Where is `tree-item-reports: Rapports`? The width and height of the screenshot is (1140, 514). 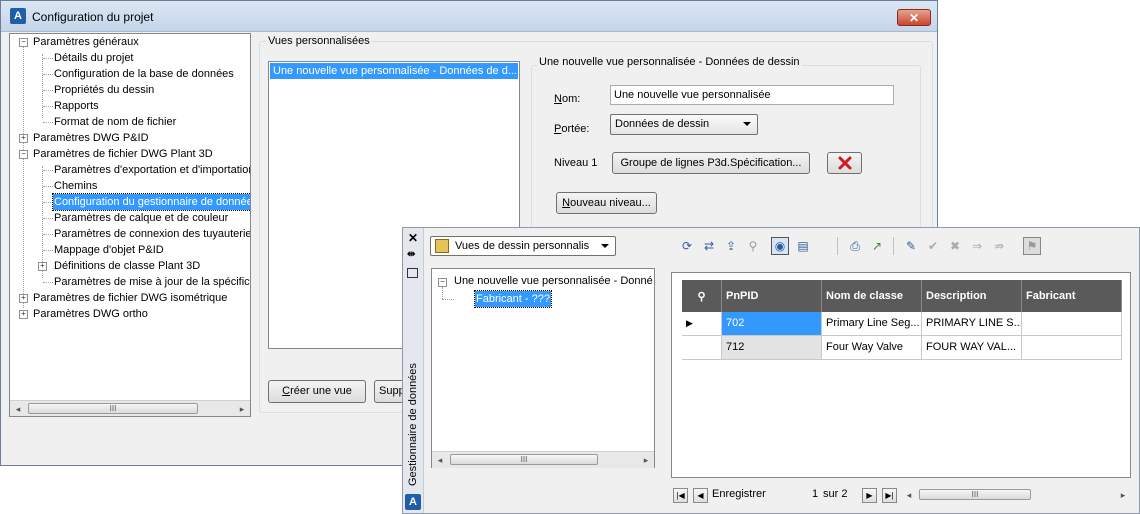
tree-item-reports: Rapports is located at coordinates (76, 106).